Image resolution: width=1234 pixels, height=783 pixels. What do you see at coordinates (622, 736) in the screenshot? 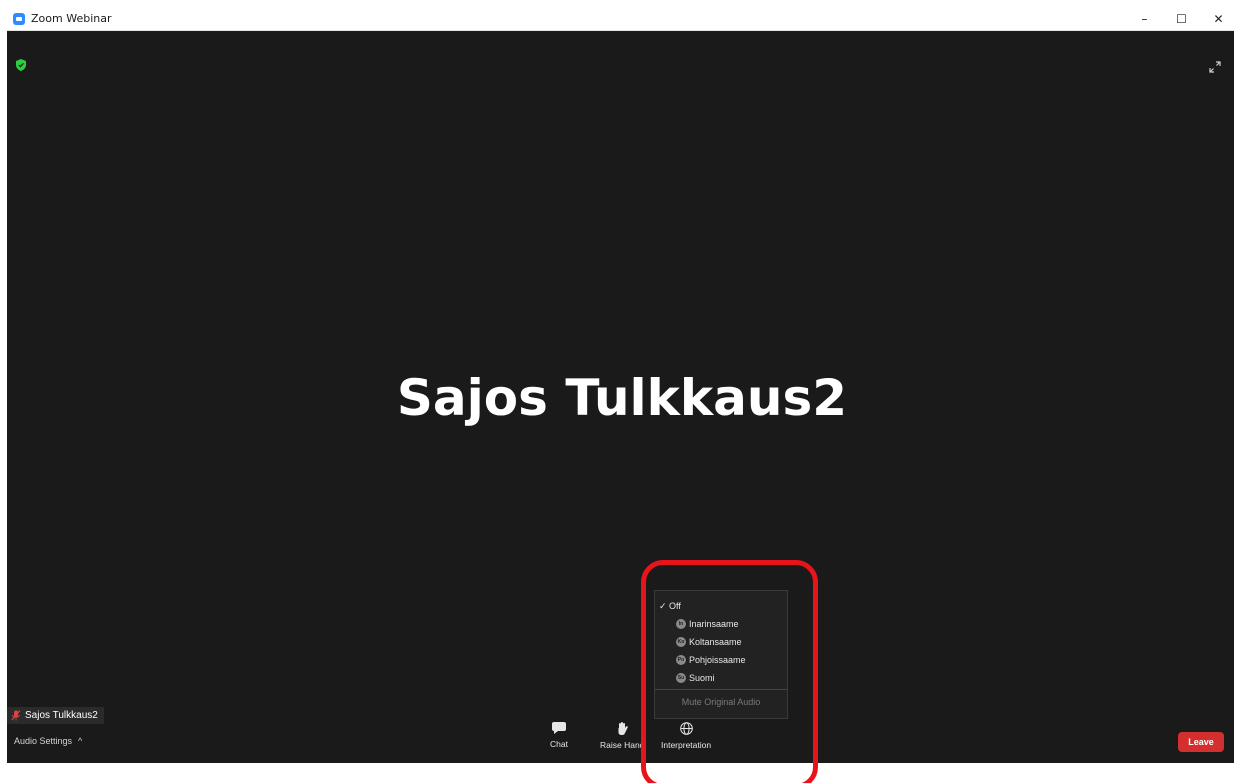
I see `raise-hand-button: Raise Hand` at bounding box center [622, 736].